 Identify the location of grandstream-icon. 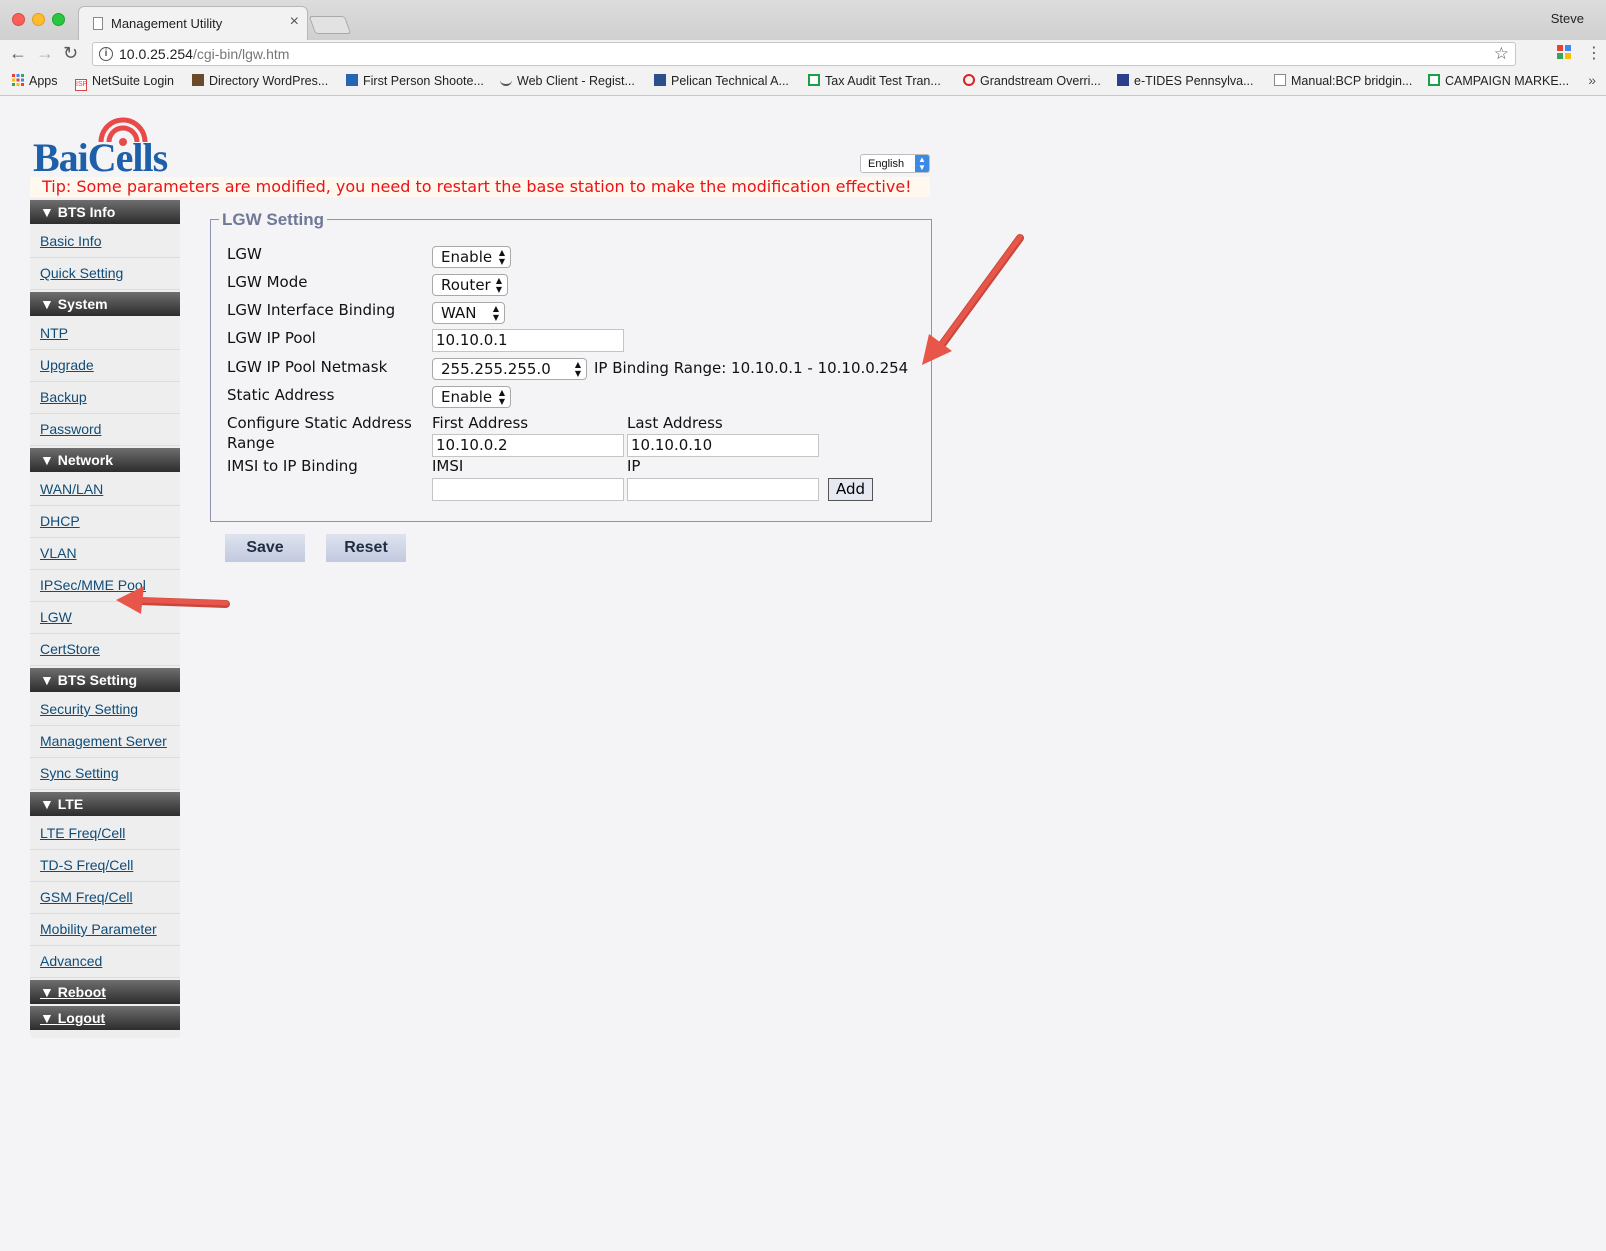
(969, 80).